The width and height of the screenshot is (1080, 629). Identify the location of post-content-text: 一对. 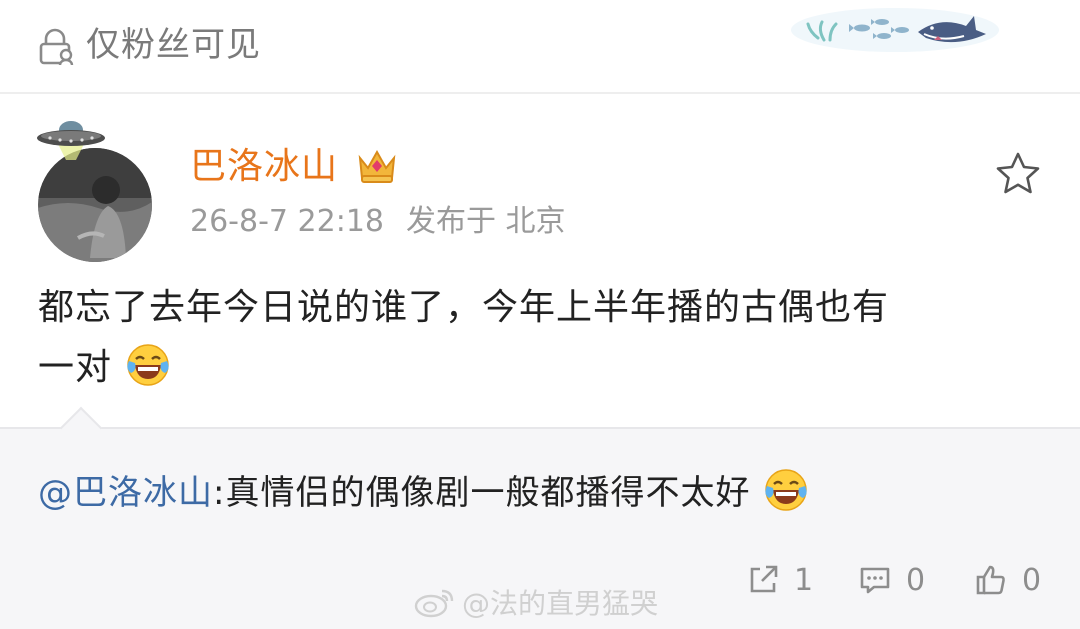
(75, 367).